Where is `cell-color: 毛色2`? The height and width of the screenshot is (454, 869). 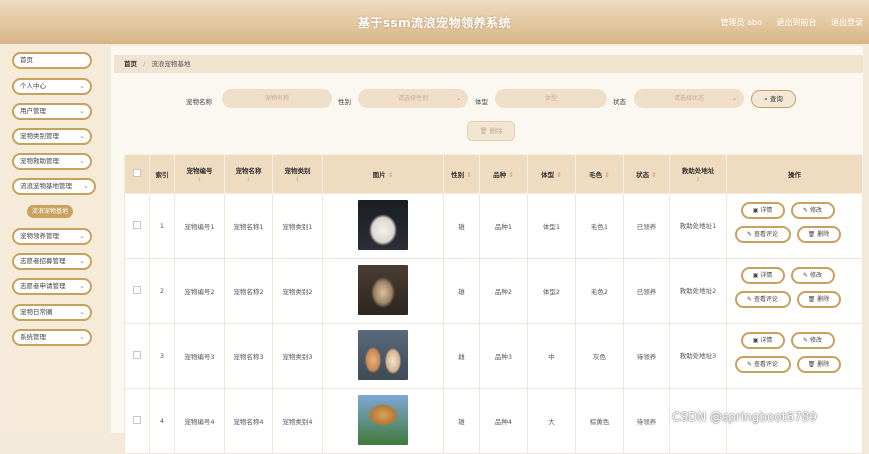 cell-color: 毛色2 is located at coordinates (599, 291).